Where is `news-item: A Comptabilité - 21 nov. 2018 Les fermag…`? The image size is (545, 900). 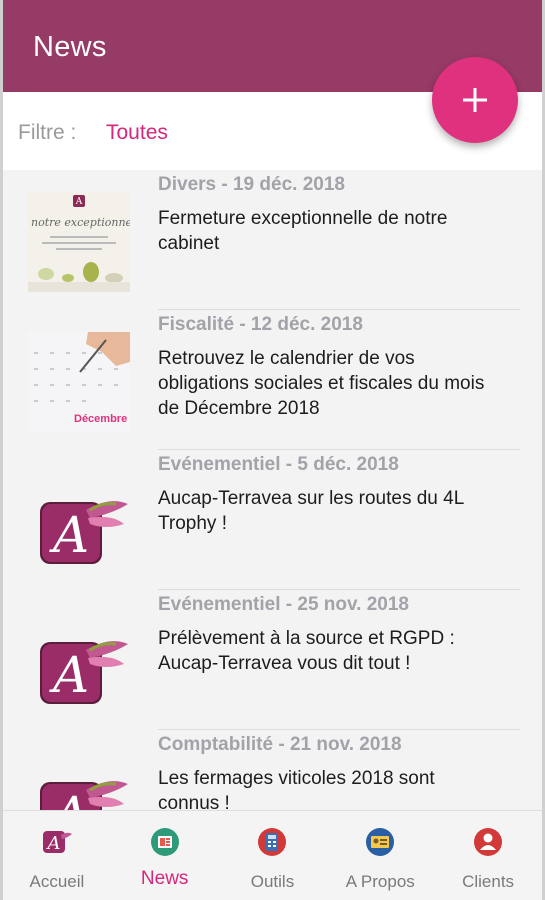 news-item: A Comptabilité - 21 nov. 2018 Les fermag… is located at coordinates (272, 770).